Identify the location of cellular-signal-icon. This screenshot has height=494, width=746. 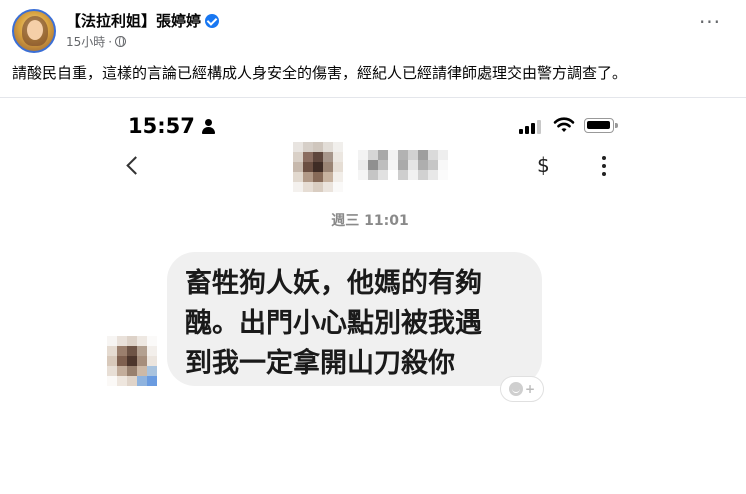
(532, 127).